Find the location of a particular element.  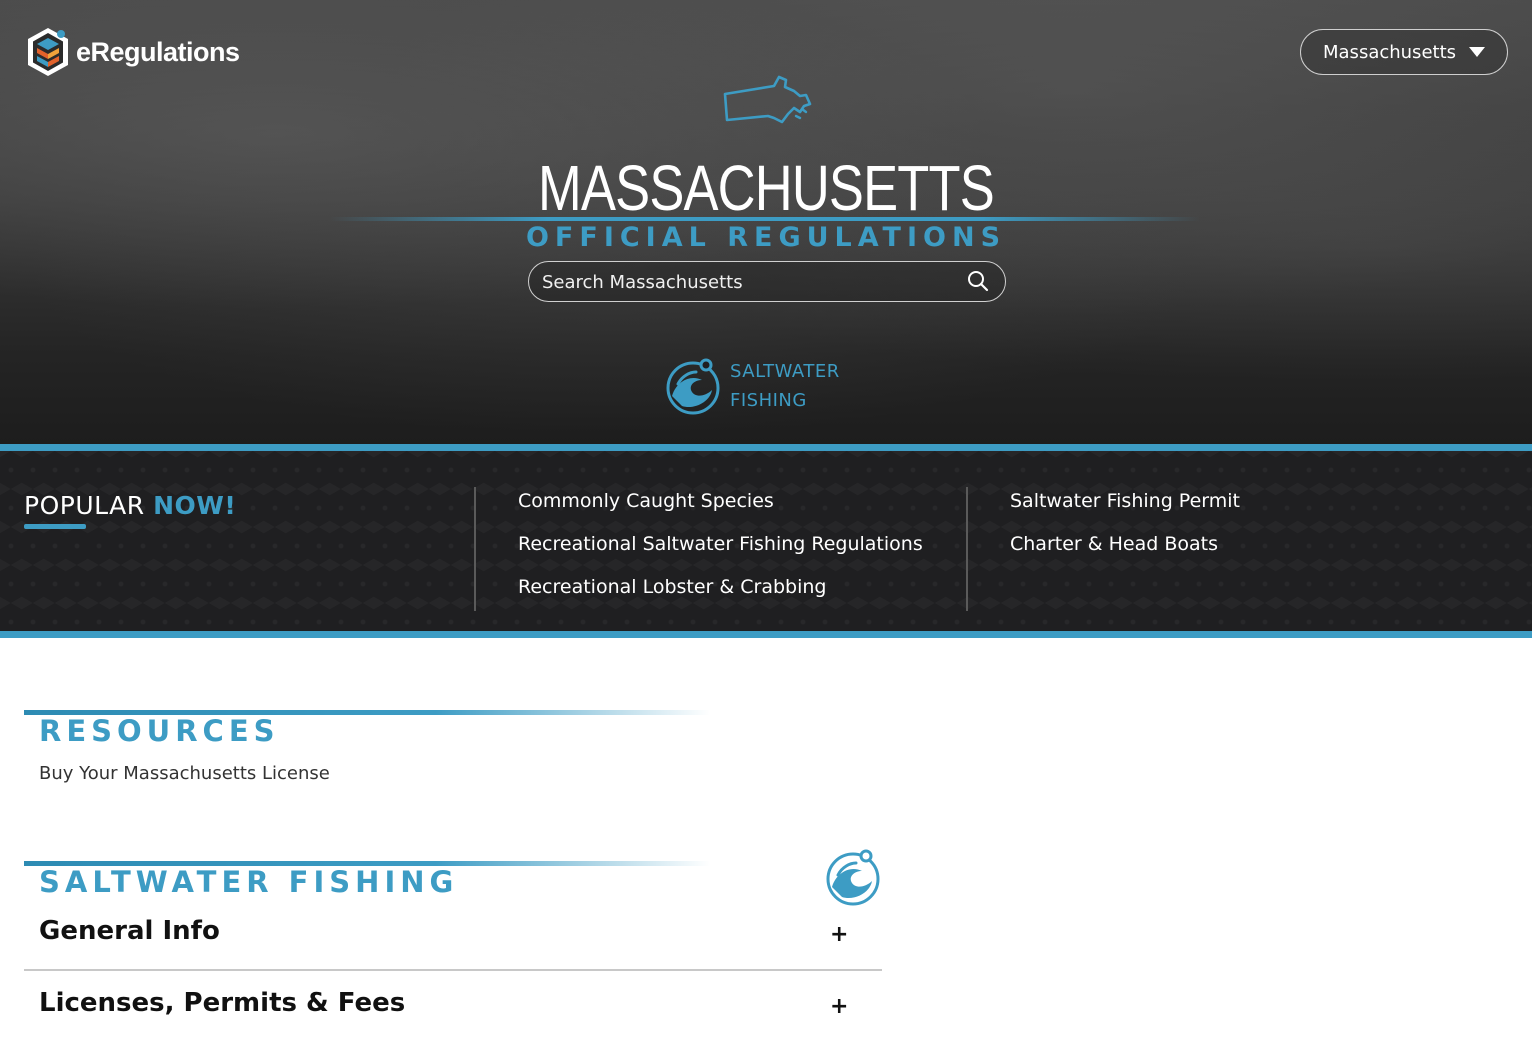

page-title: MASSACHUSETTS is located at coordinates (766, 188).